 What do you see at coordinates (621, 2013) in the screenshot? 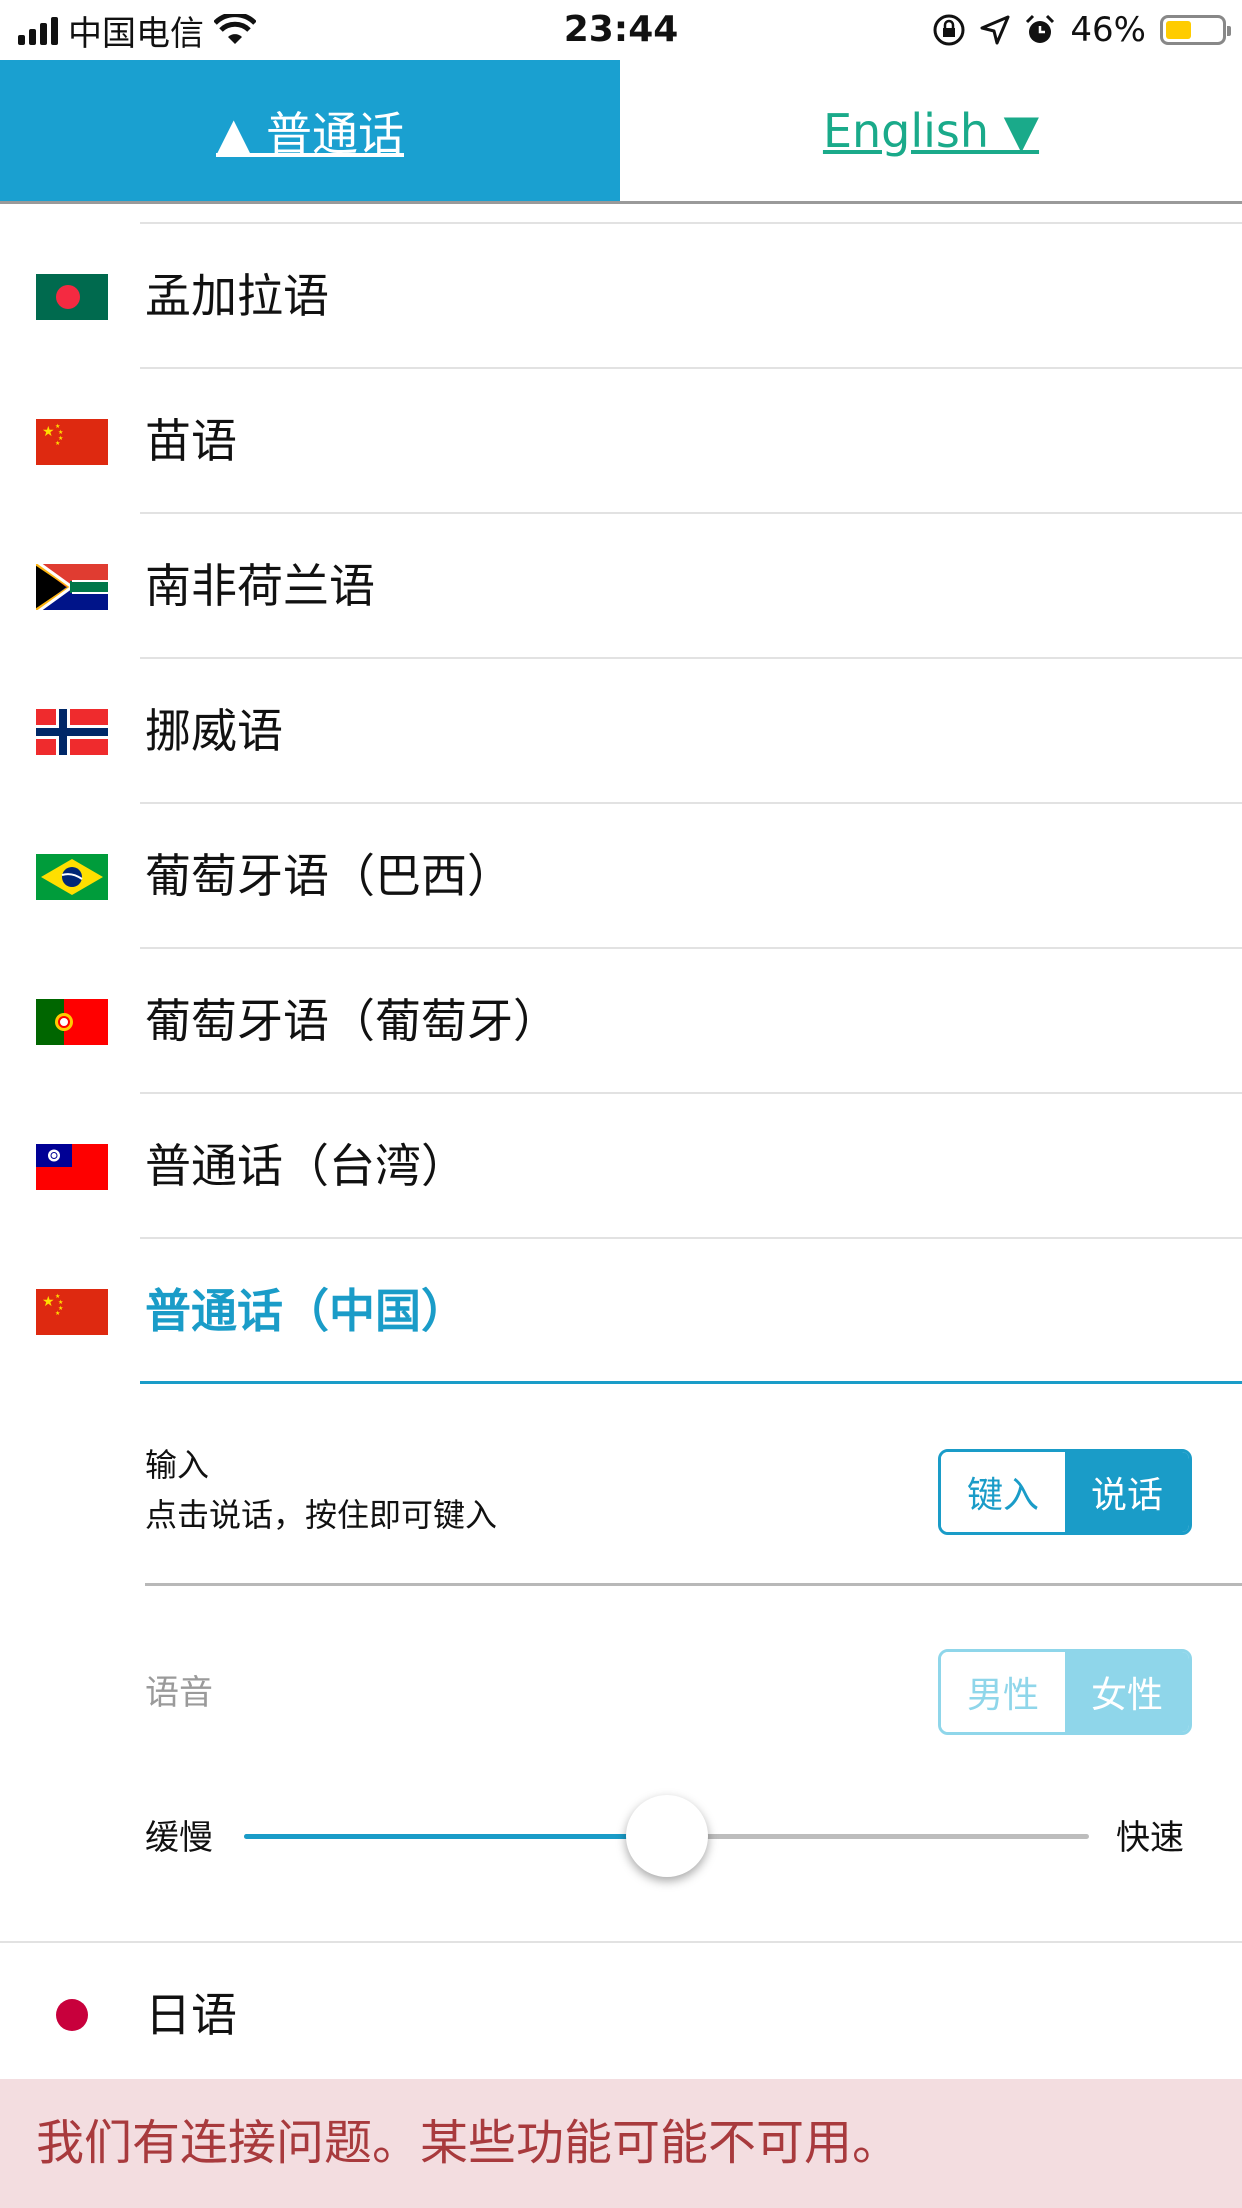
I see `language-item-japanese: 日语` at bounding box center [621, 2013].